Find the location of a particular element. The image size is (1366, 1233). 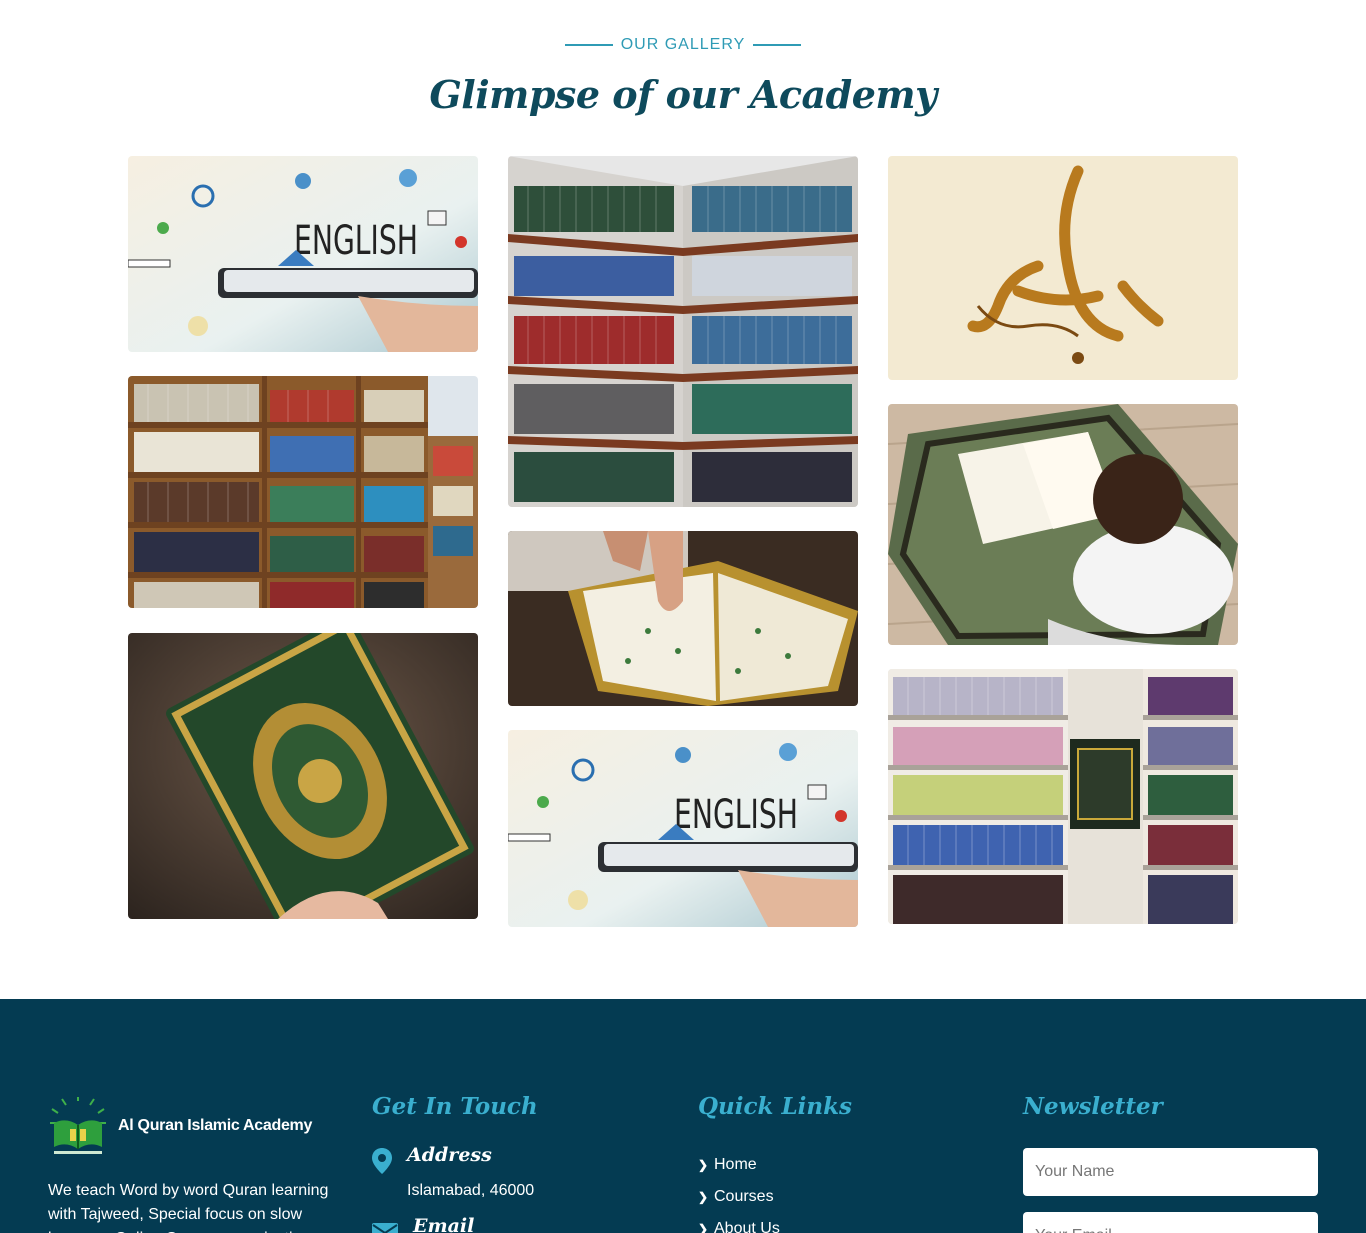

quick-links-title: Quick Links is located at coordinates (775, 1106).